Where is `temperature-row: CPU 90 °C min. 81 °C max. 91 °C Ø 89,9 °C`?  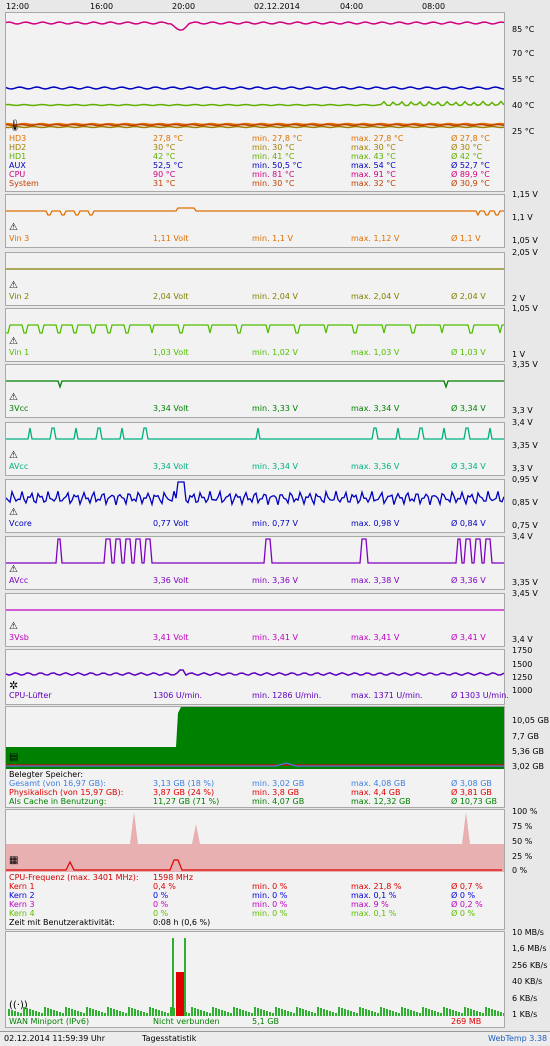 temperature-row: CPU 90 °C min. 81 °C max. 91 °C Ø 89,9 °C is located at coordinates (255, 174).